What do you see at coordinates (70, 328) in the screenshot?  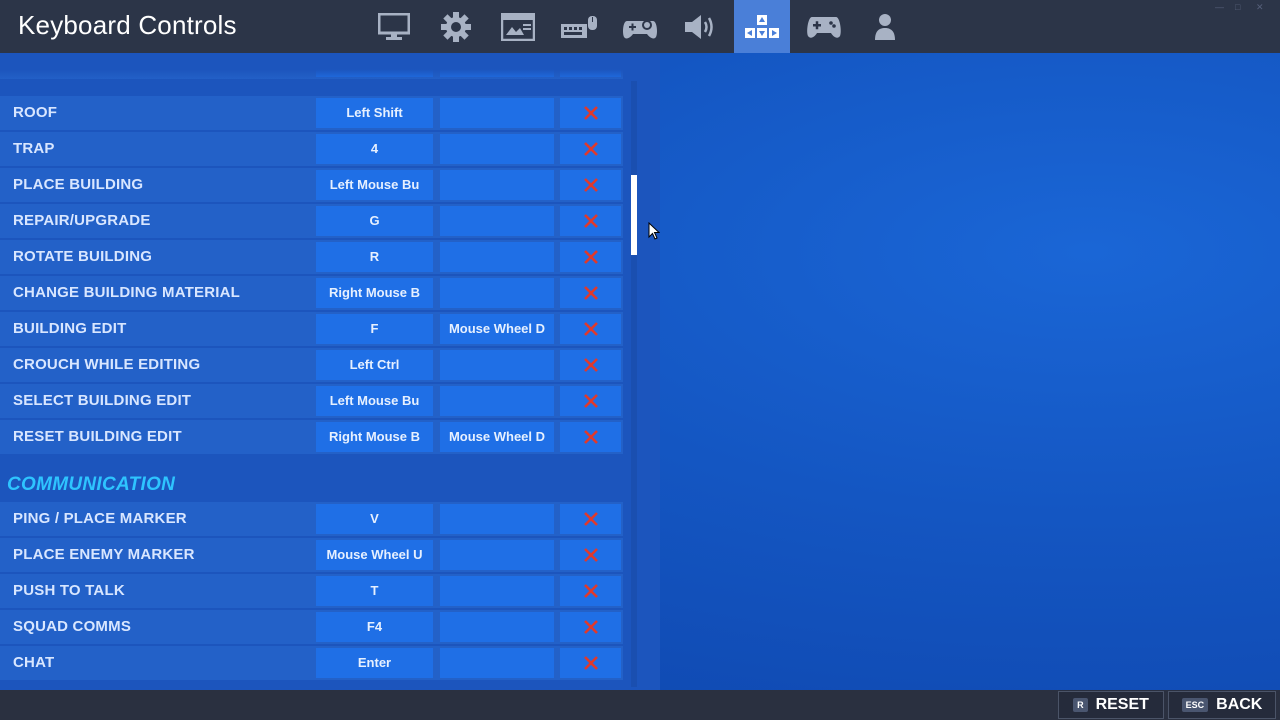 I see `action-label: Building Edit` at bounding box center [70, 328].